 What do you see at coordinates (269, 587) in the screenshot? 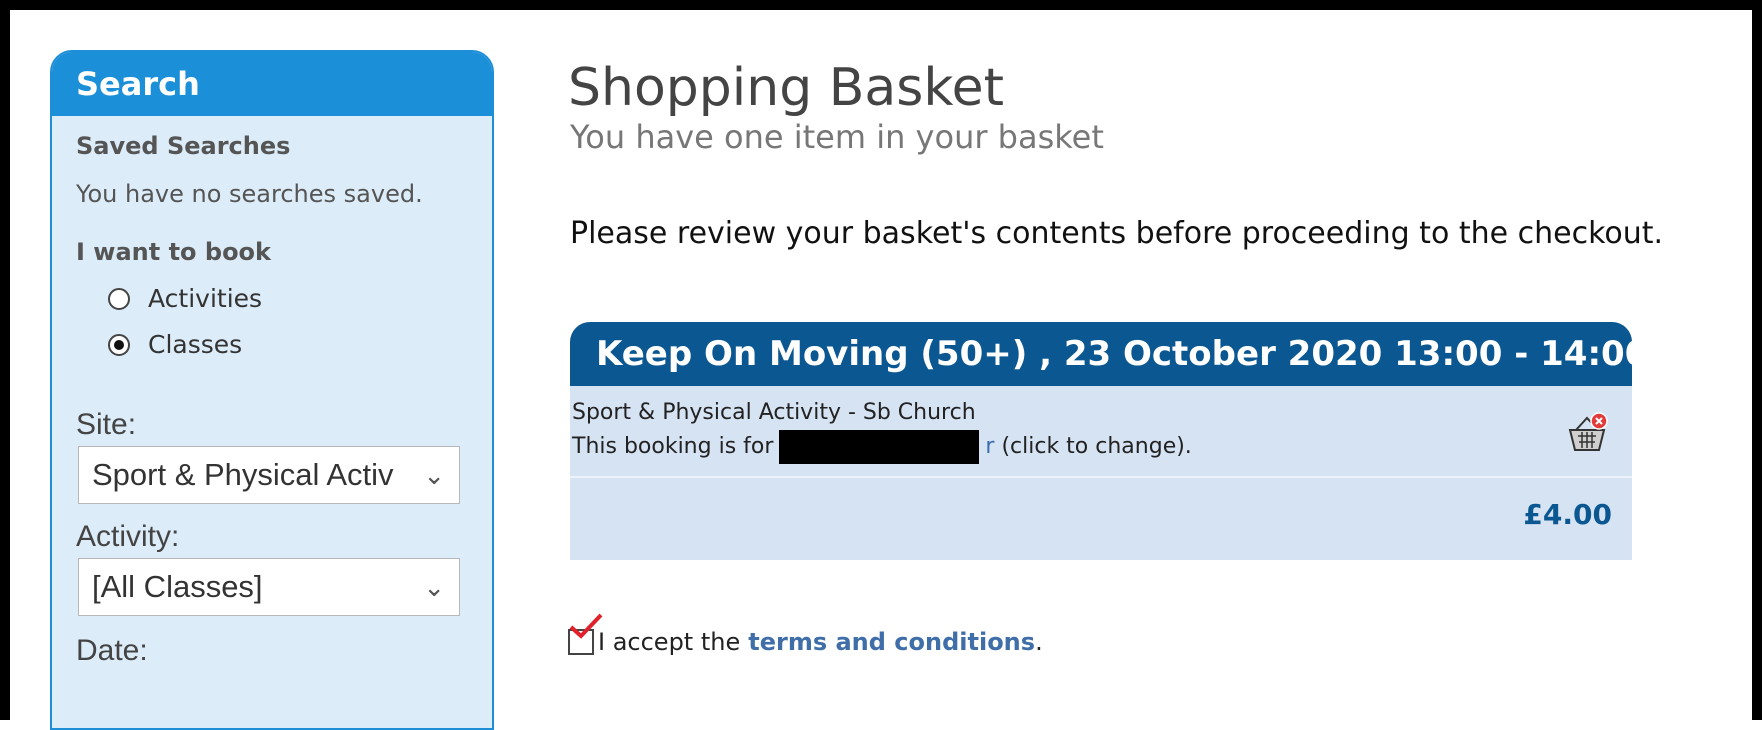
I see `activity-select: [All Classes] ⌄` at bounding box center [269, 587].